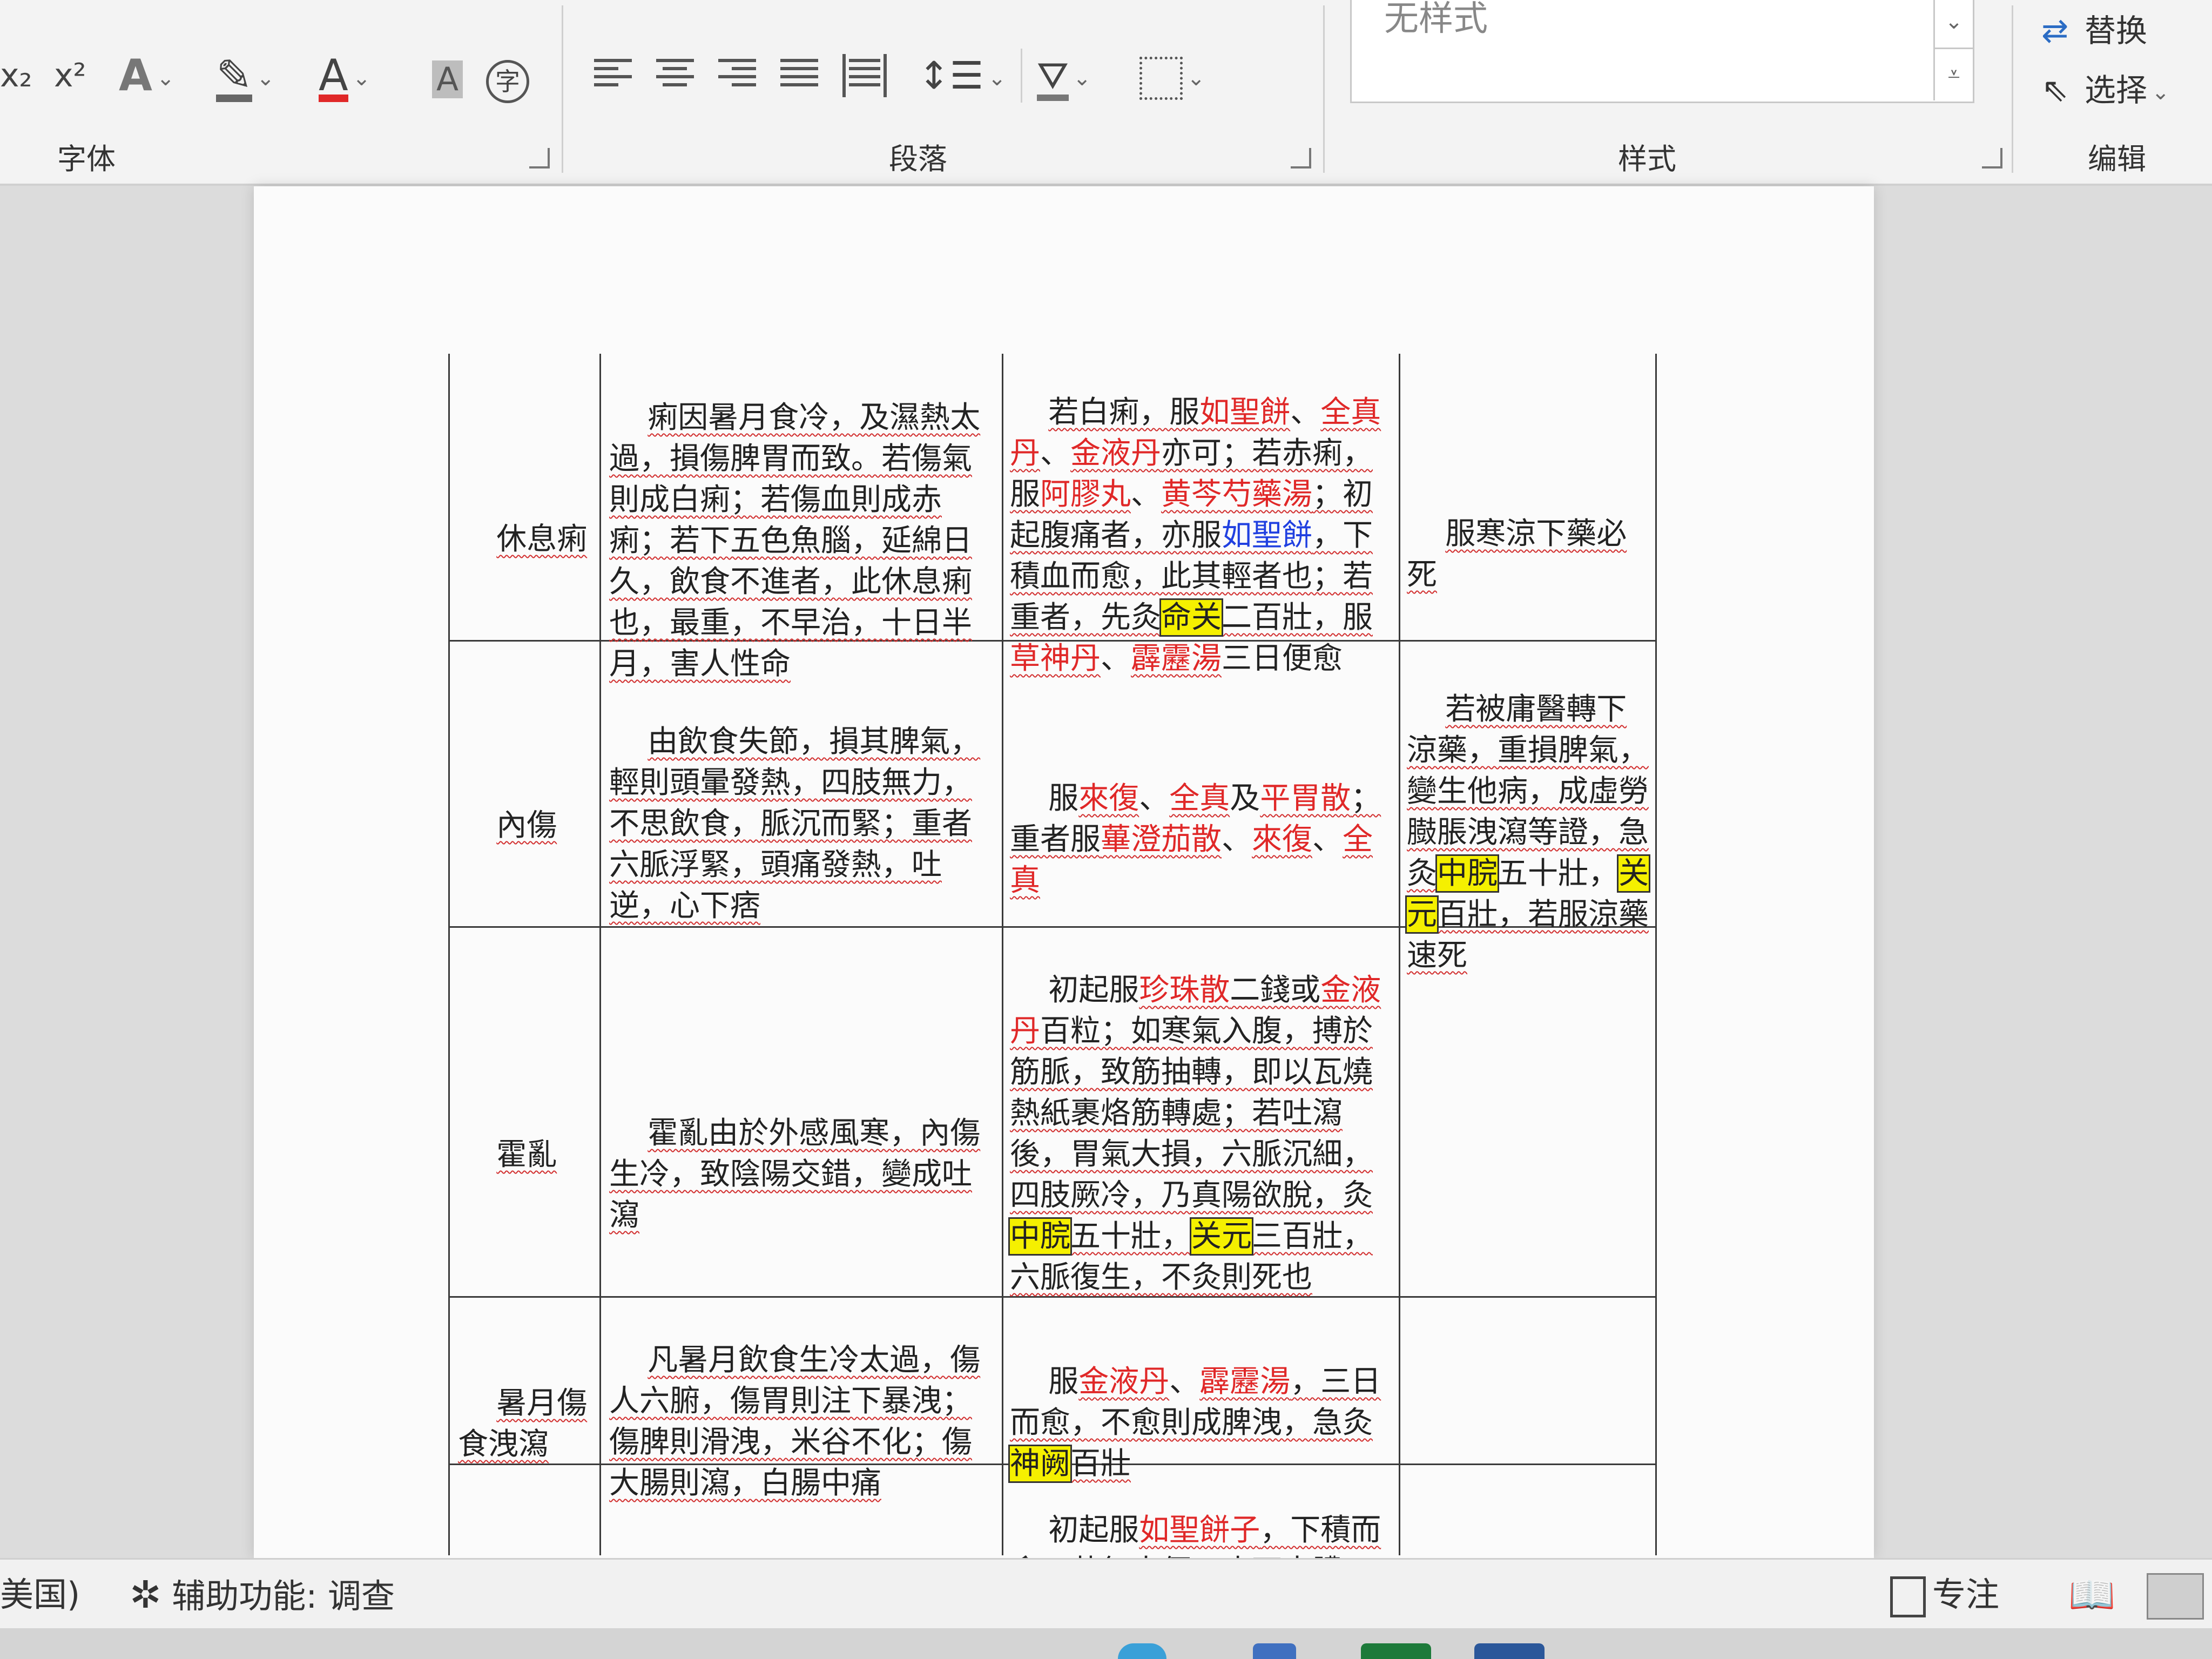 This screenshot has height=1659, width=2212. Describe the element at coordinates (2055, 90) in the screenshot. I see `cursor-arrow-icon: ⇖` at that location.